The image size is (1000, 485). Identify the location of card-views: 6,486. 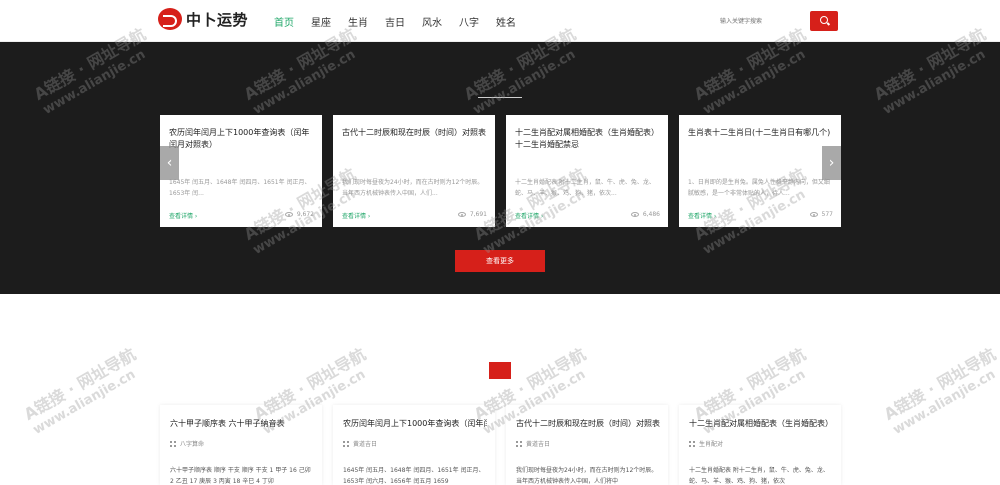
(645, 214).